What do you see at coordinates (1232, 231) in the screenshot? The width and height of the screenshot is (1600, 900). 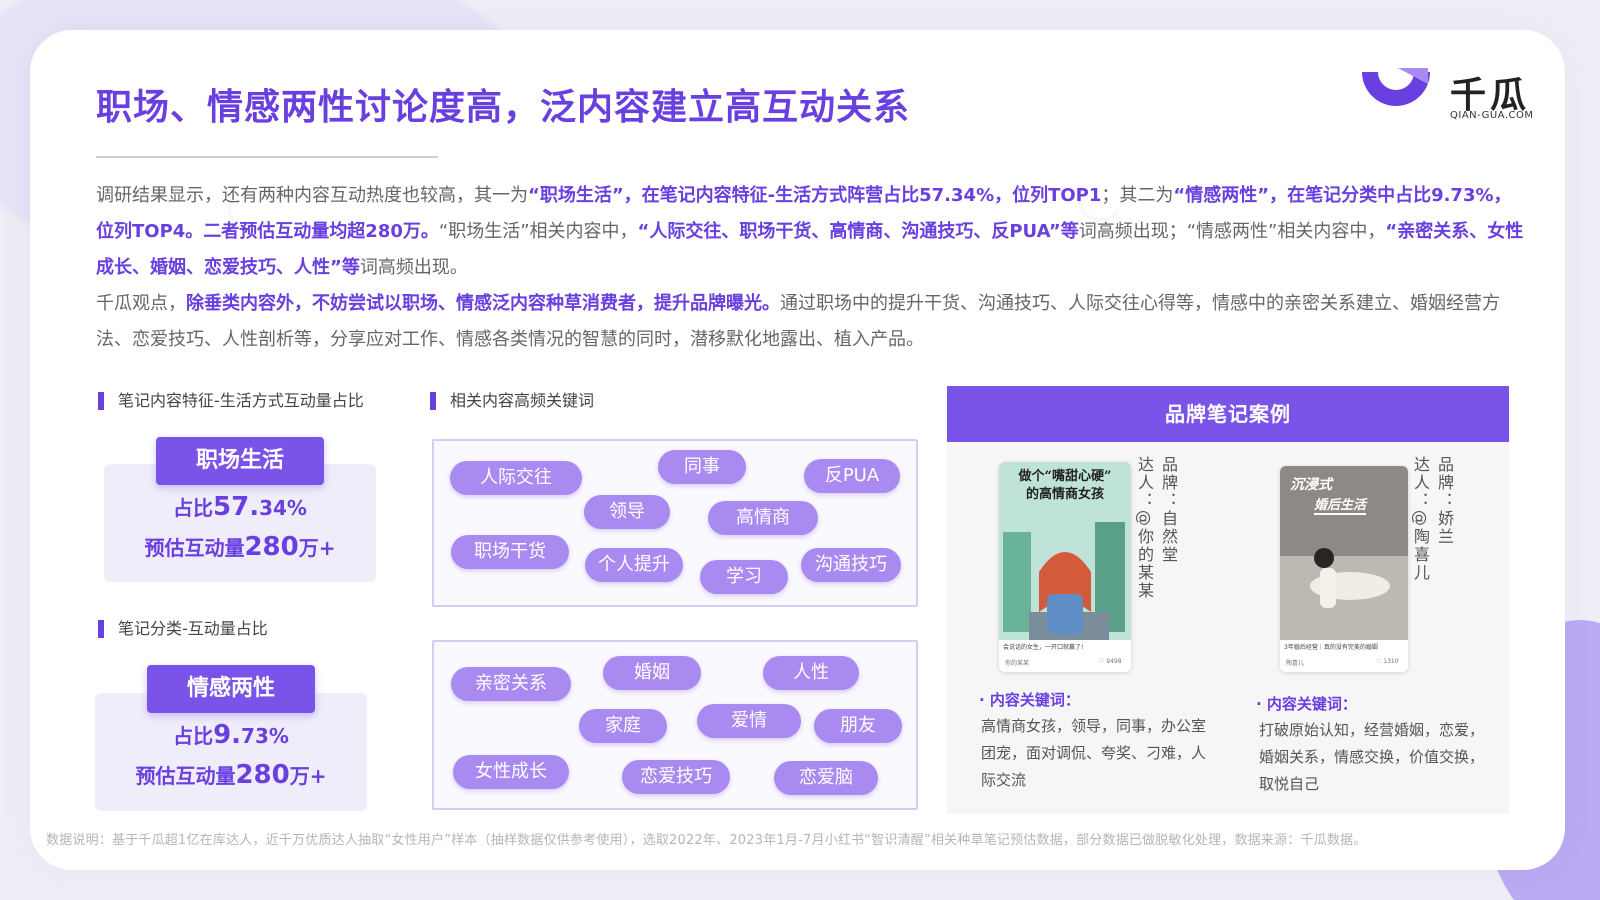 I see `text: 词高频出现；“情感两性”相关内容中，` at bounding box center [1232, 231].